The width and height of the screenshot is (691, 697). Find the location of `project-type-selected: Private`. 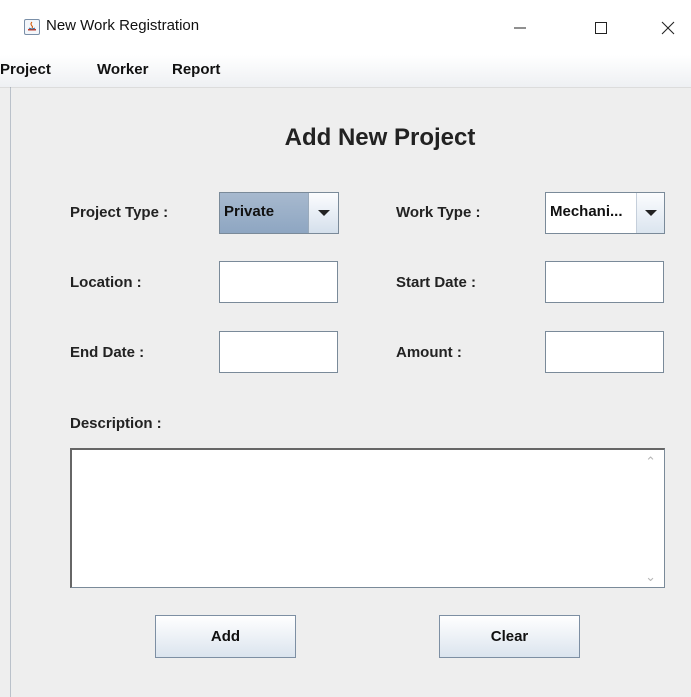

project-type-selected: Private is located at coordinates (264, 213).